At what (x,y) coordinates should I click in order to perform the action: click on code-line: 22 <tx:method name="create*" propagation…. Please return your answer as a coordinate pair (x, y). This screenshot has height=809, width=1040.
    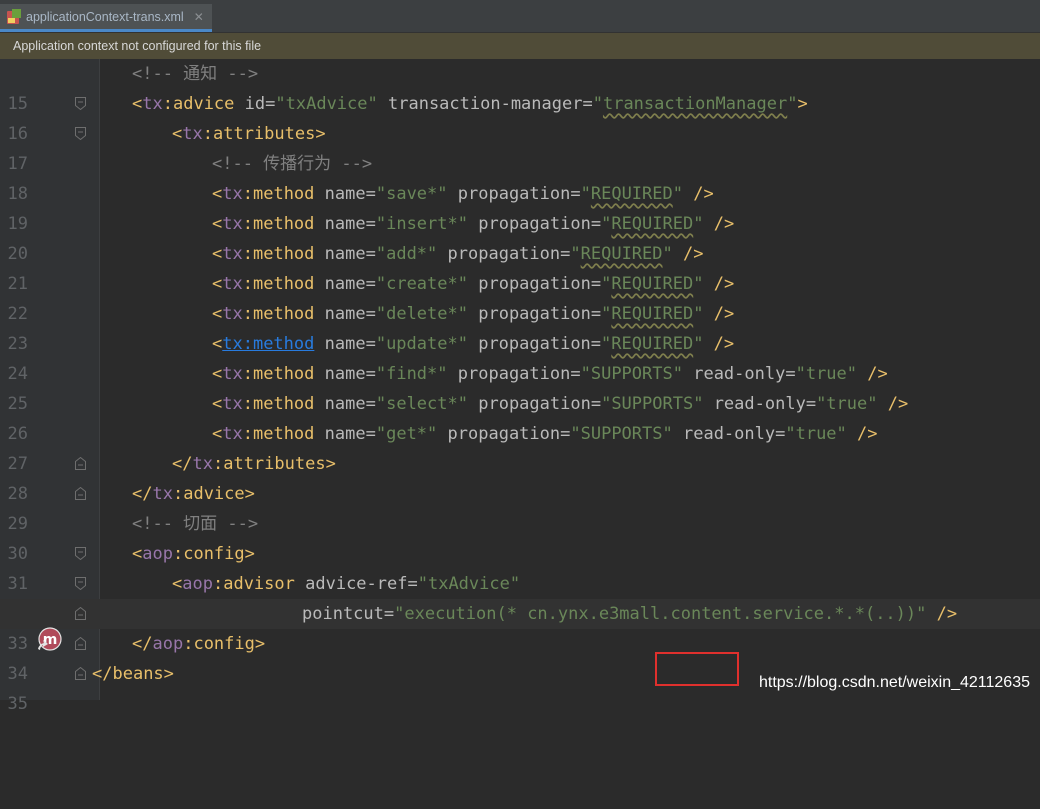
    Looking at the image, I should click on (520, 284).